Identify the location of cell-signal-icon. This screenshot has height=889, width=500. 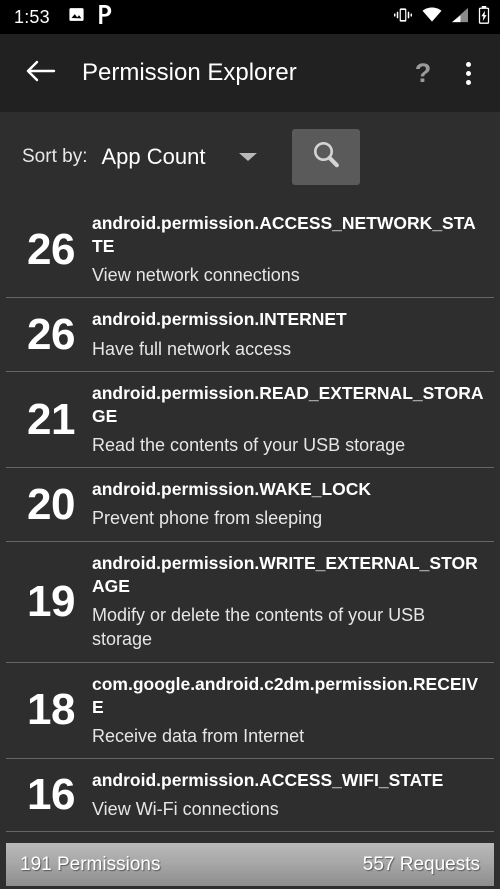
(460, 17).